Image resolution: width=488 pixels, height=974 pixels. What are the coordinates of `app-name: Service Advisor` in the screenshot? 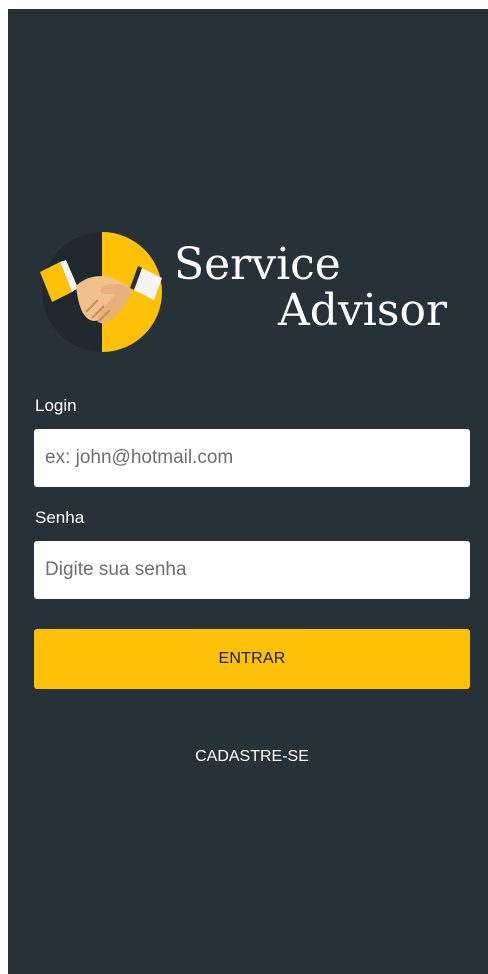 It's located at (320, 290).